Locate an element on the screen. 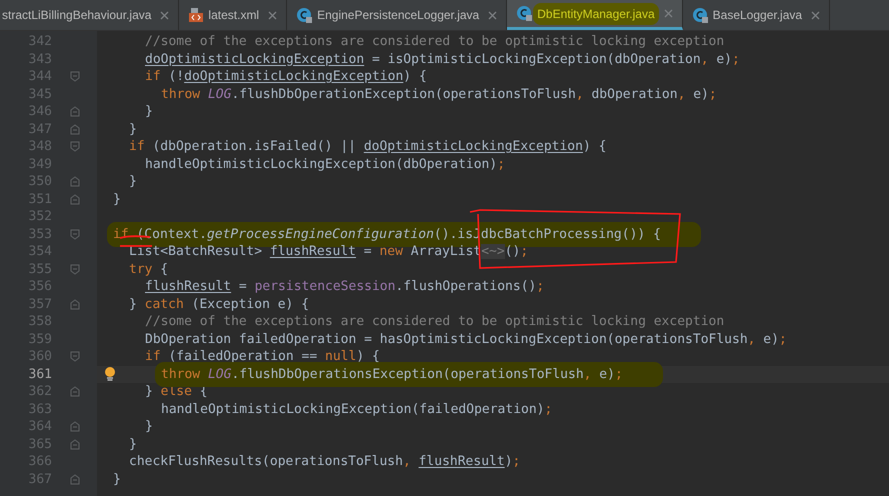 This screenshot has width=889, height=496. lightbulb-icon is located at coordinates (110, 374).